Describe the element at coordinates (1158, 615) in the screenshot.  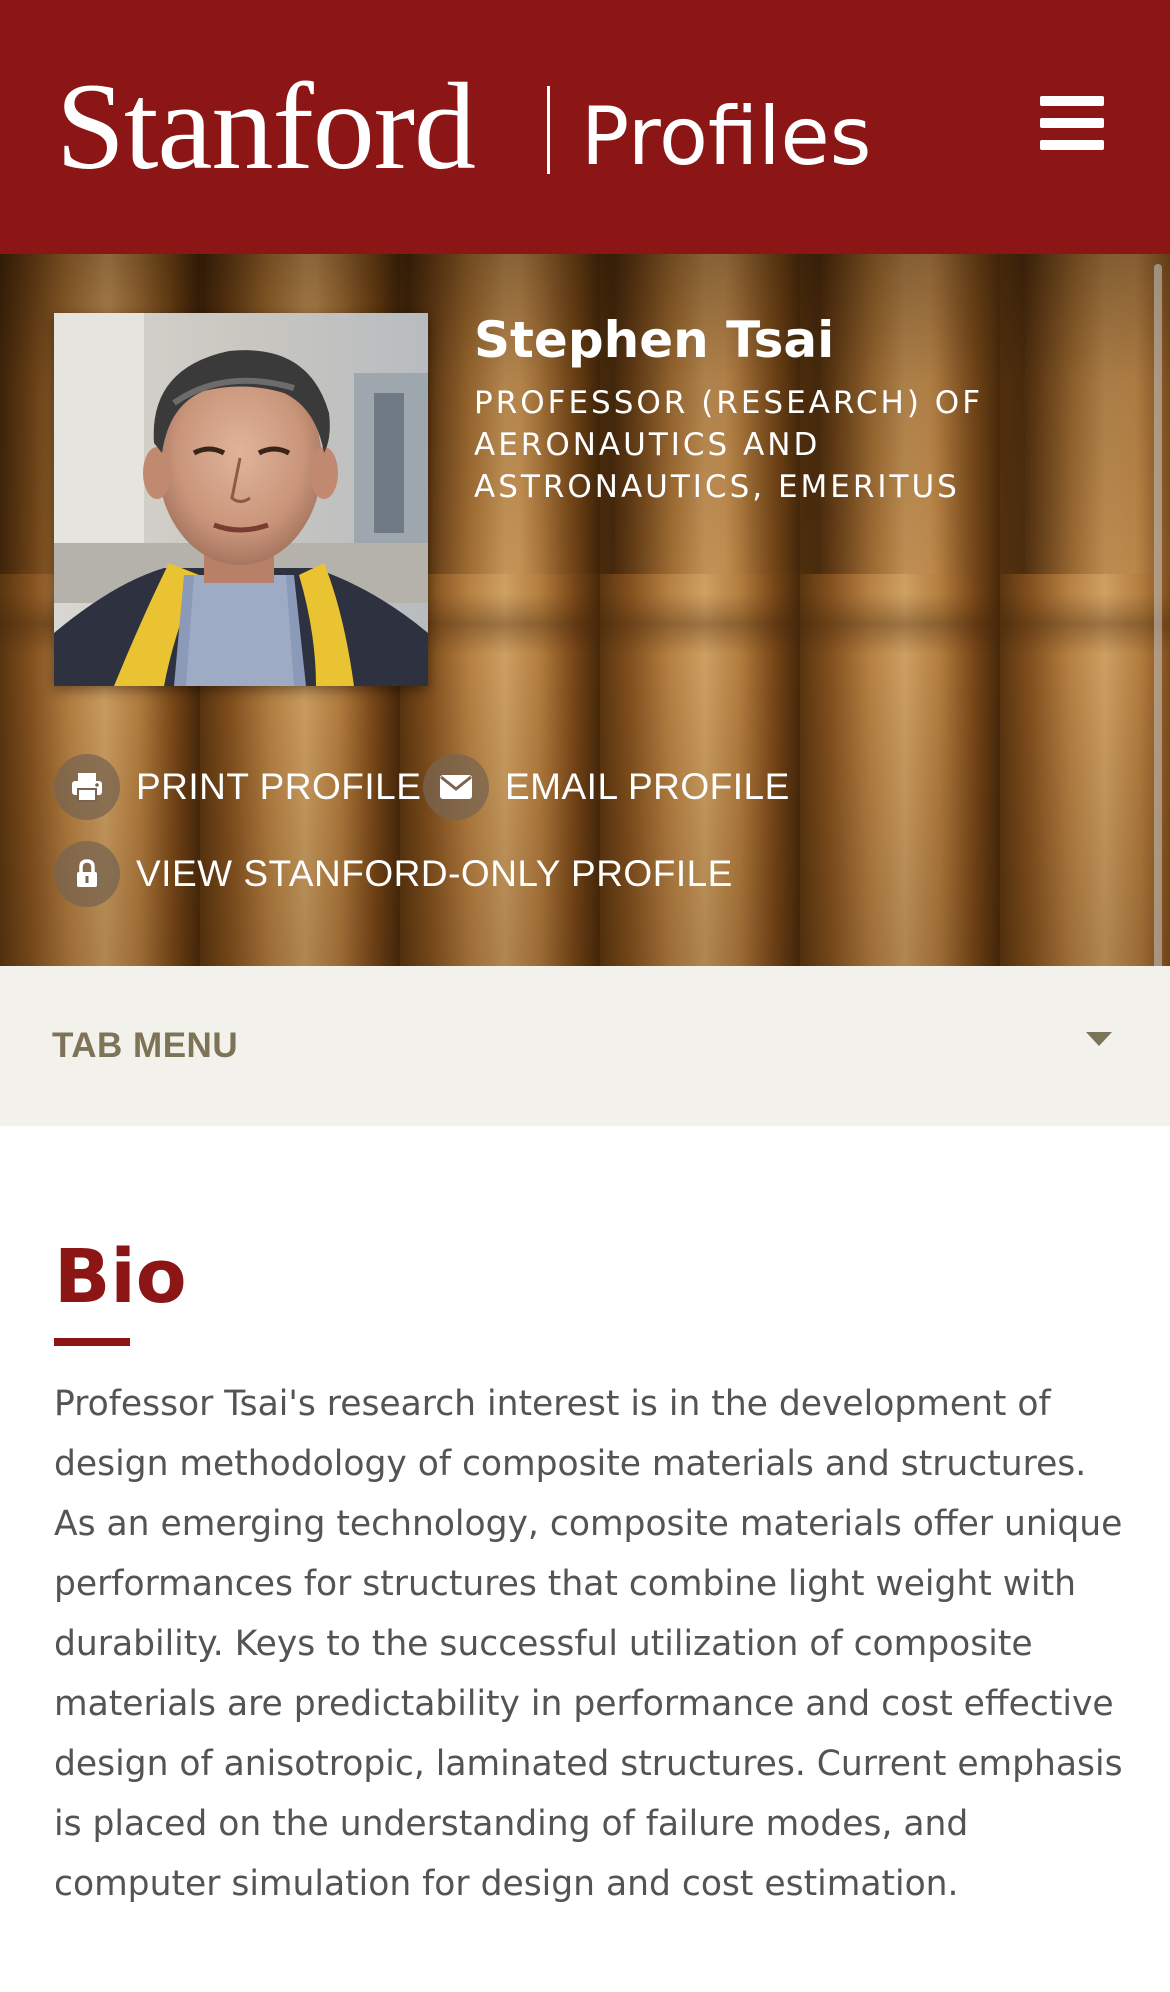
I see `scrollbar` at that location.